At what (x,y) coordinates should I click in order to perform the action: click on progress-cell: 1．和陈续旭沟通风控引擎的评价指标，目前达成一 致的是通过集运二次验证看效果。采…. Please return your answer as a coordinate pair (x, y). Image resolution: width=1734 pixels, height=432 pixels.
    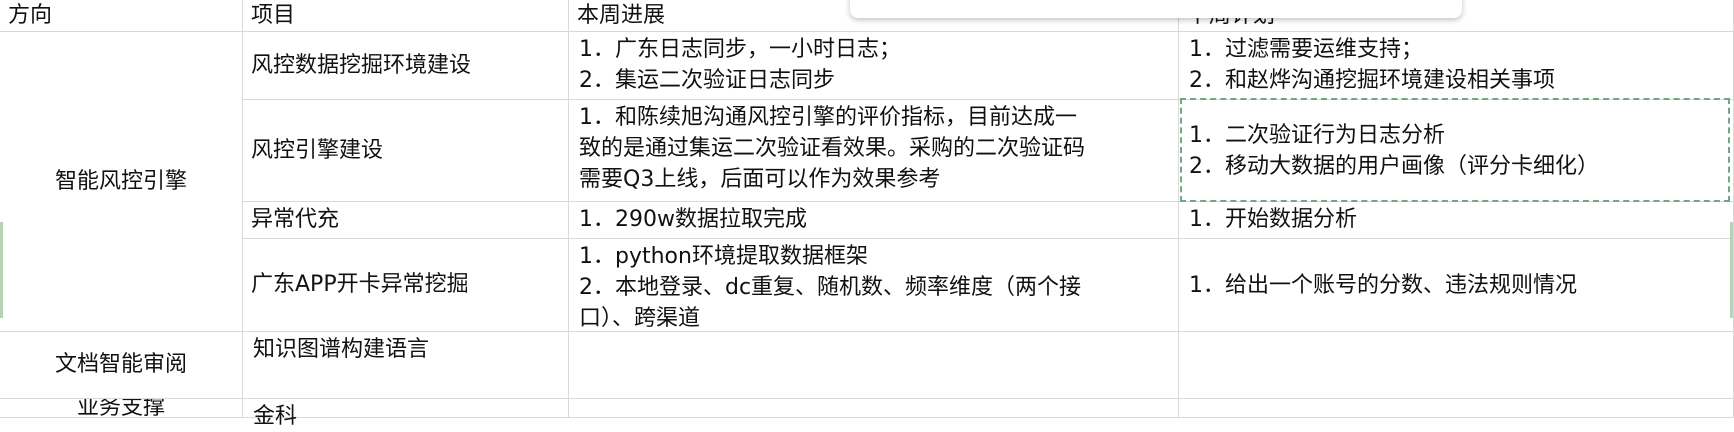
    Looking at the image, I should click on (874, 151).